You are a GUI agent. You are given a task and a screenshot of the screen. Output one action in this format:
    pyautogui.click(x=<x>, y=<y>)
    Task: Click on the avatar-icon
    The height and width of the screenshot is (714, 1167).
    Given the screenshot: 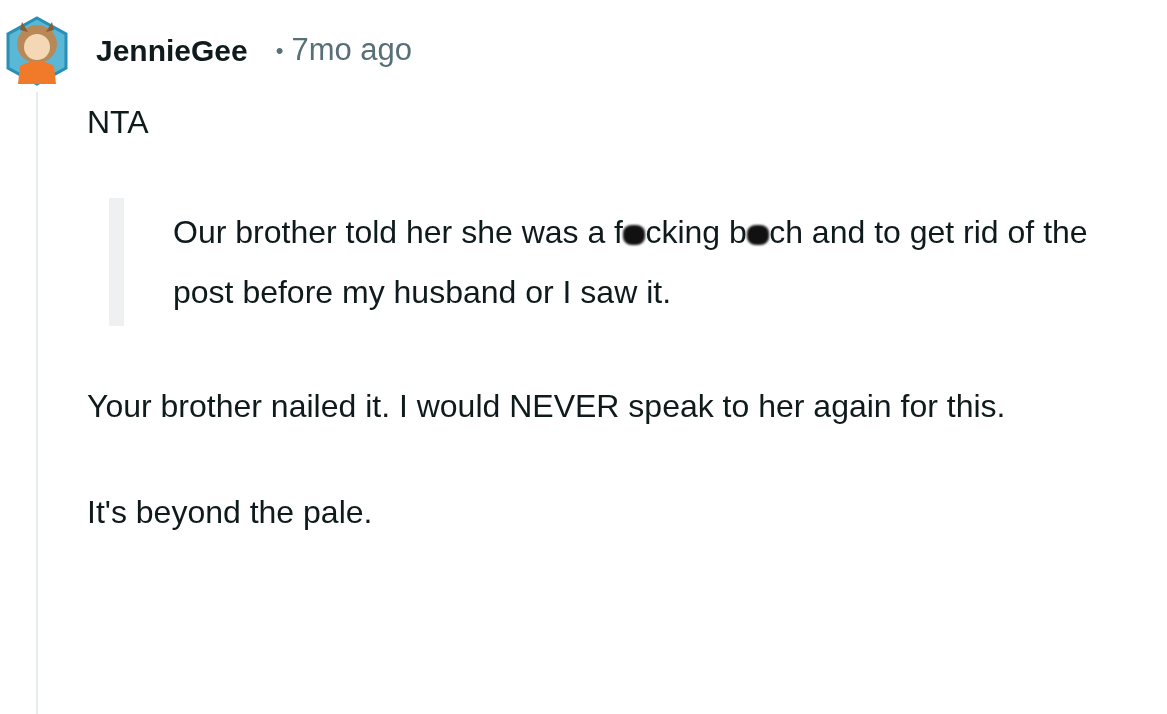 What is the action you would take?
    pyautogui.click(x=37, y=50)
    